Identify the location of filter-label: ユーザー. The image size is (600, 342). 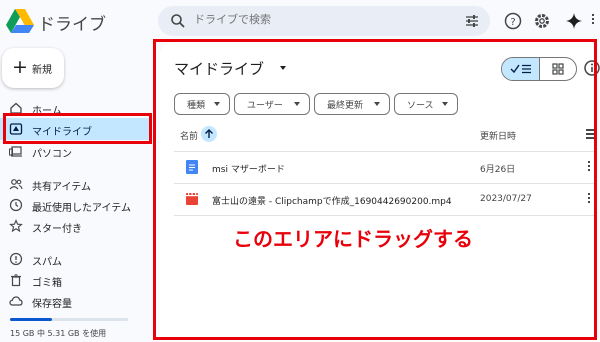
(265, 106).